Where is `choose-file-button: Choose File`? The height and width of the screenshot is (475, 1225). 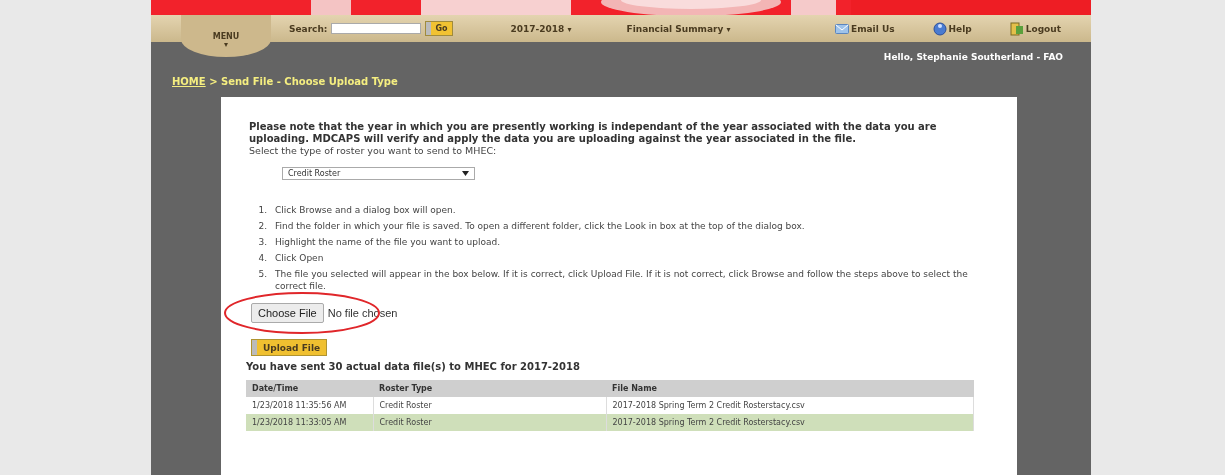 choose-file-button: Choose File is located at coordinates (287, 313).